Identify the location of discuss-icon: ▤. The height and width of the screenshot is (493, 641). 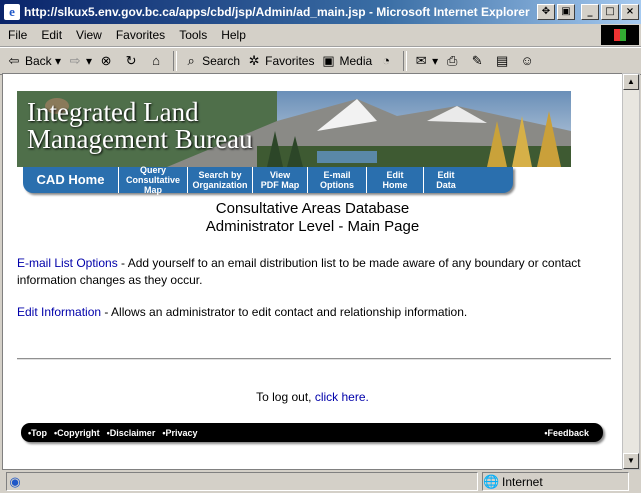
(502, 60).